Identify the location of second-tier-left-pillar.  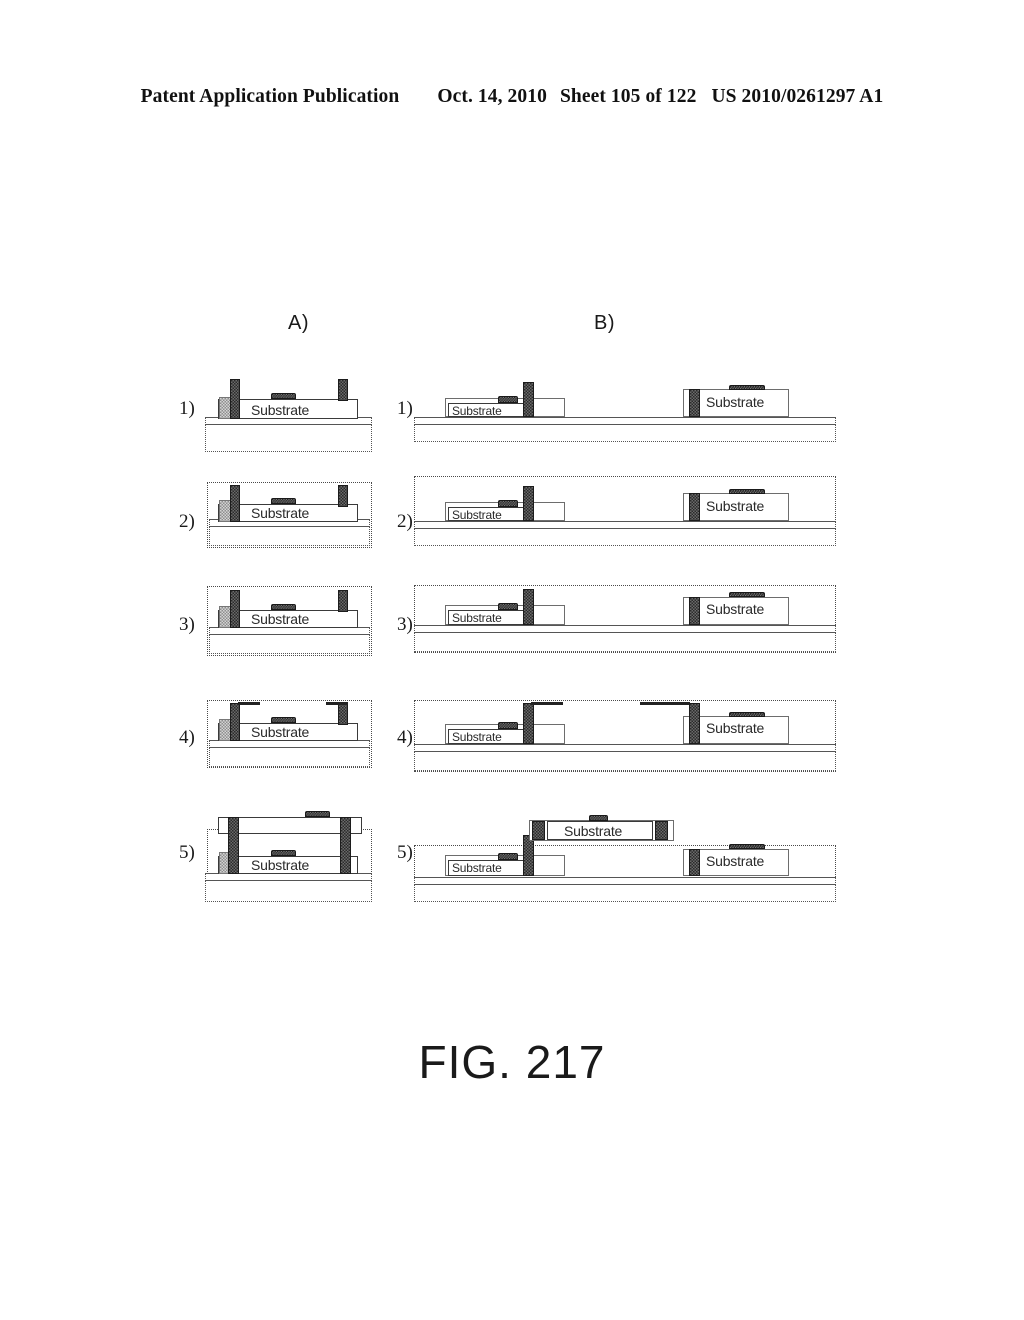
(538, 830).